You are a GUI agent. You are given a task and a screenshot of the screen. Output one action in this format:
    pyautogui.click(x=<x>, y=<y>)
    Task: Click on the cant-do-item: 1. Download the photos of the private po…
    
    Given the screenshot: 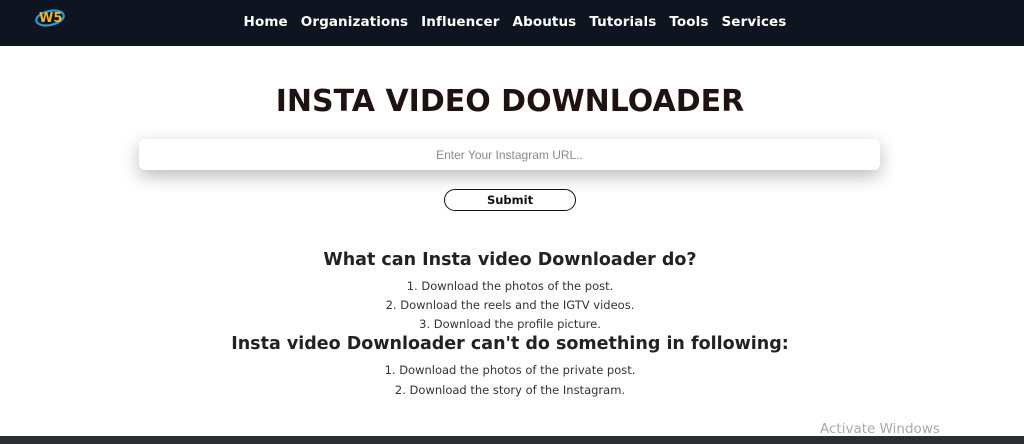 What is the action you would take?
    pyautogui.click(x=510, y=370)
    